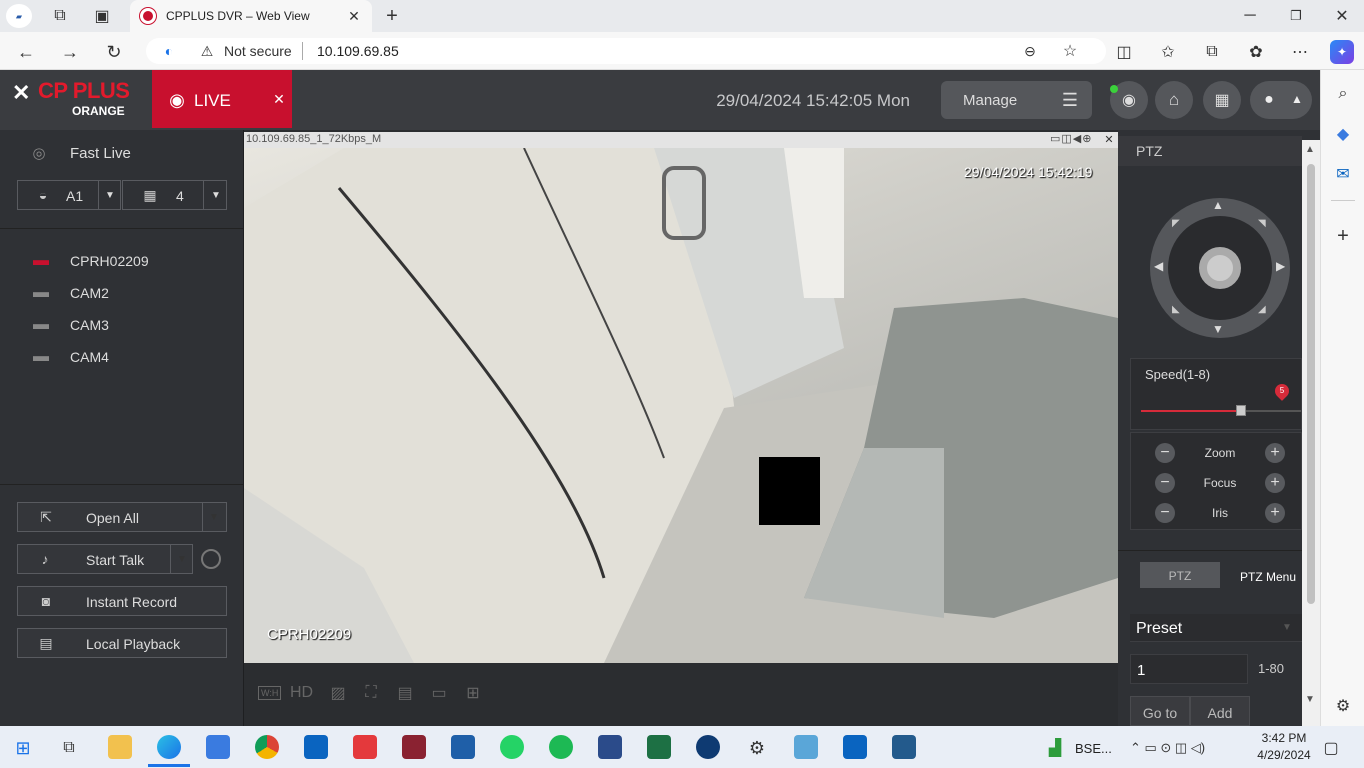 The height and width of the screenshot is (768, 1364). I want to click on app-icon, so click(610, 747).